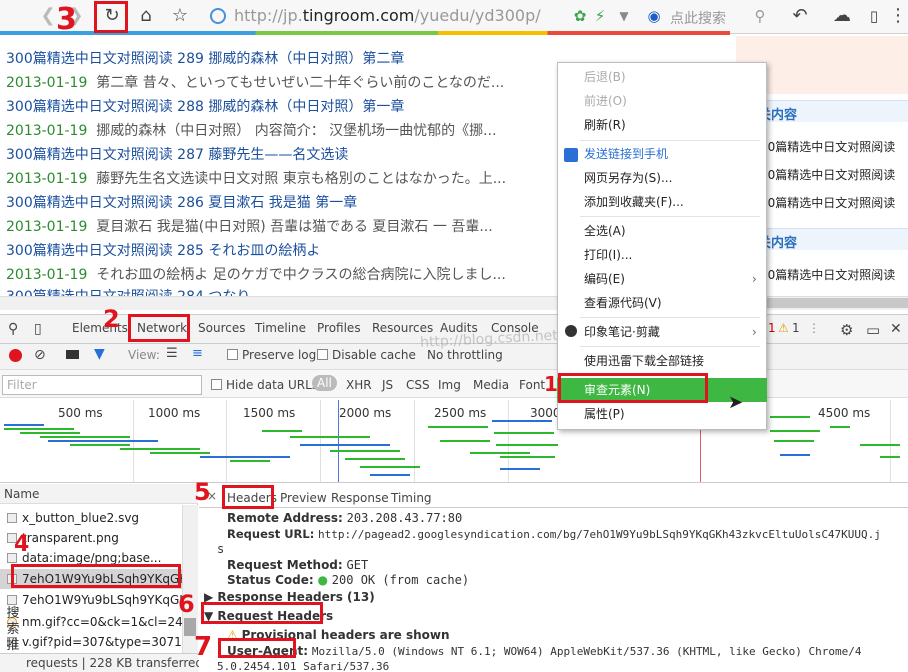 The image size is (908, 672). Describe the element at coordinates (272, 385) in the screenshot. I see `hide-data-urls-label: Hide data URLs` at that location.